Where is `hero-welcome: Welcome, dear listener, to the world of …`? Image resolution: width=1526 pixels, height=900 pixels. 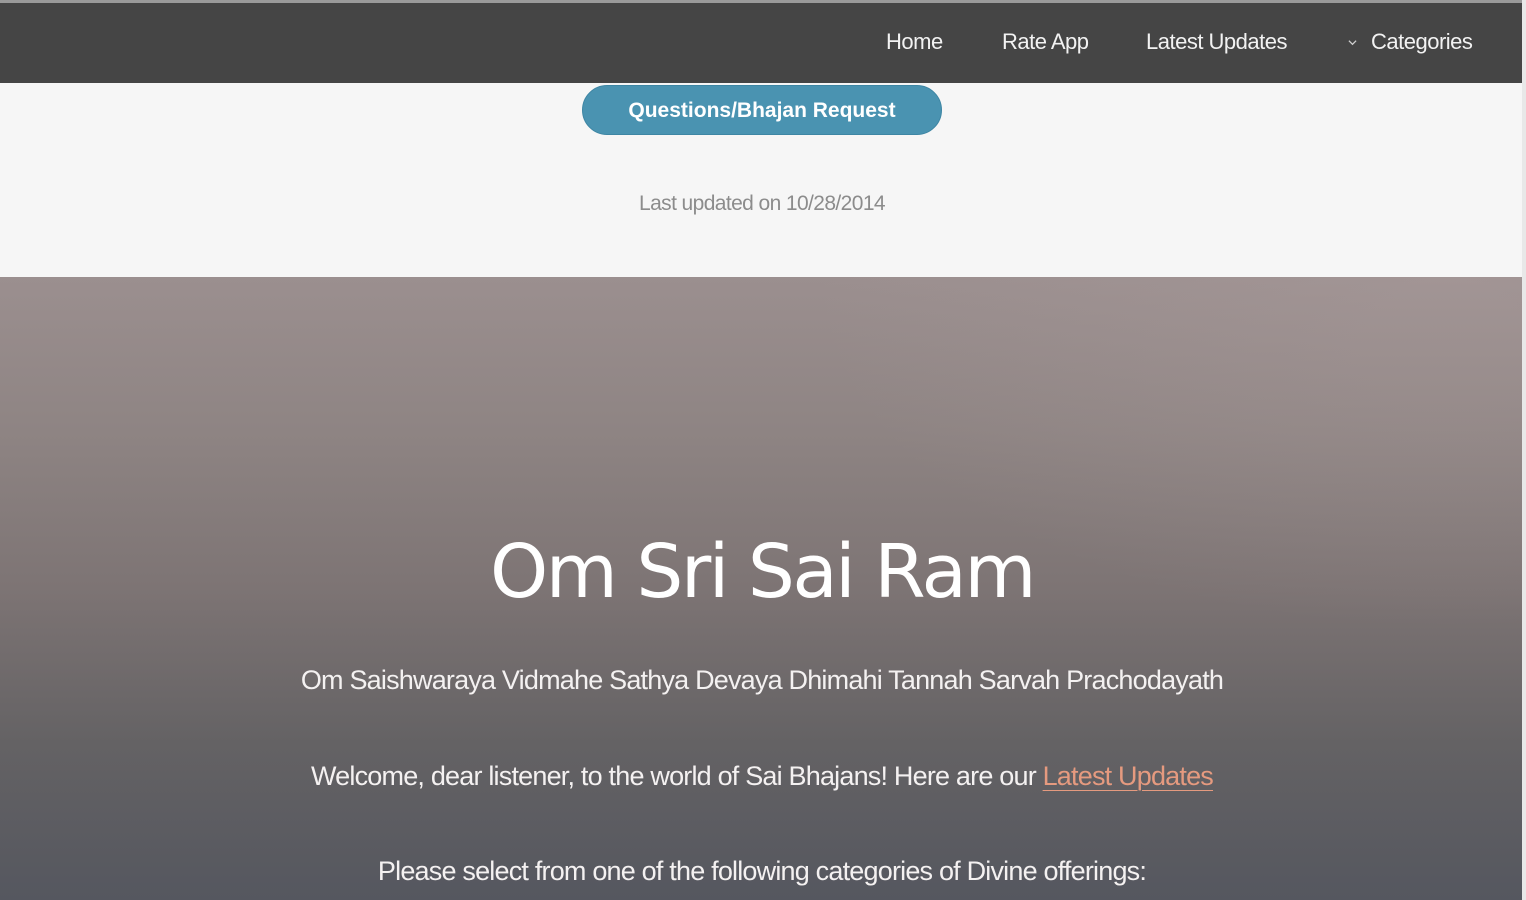
hero-welcome: Welcome, dear listener, to the world of … is located at coordinates (762, 776).